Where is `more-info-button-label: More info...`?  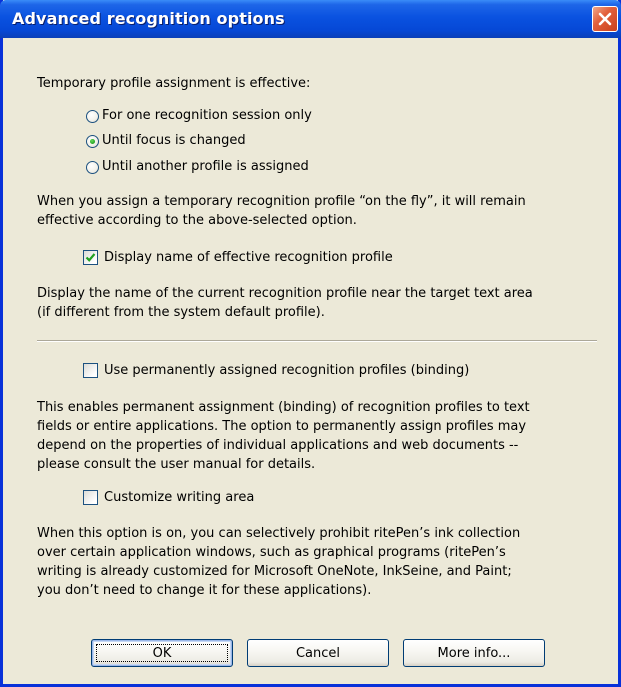
more-info-button-label: More info... is located at coordinates (474, 653).